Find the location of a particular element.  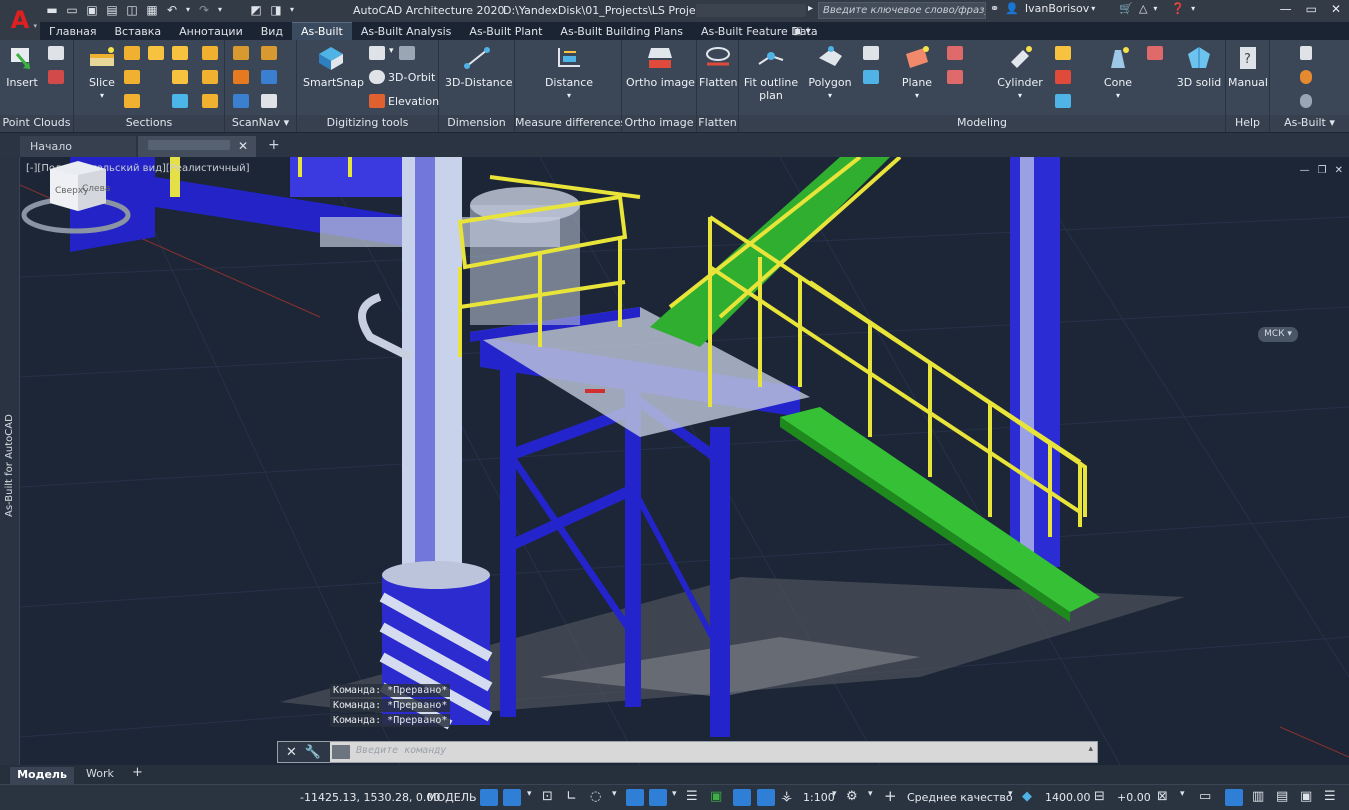

add-icon: + is located at coordinates (890, 796).